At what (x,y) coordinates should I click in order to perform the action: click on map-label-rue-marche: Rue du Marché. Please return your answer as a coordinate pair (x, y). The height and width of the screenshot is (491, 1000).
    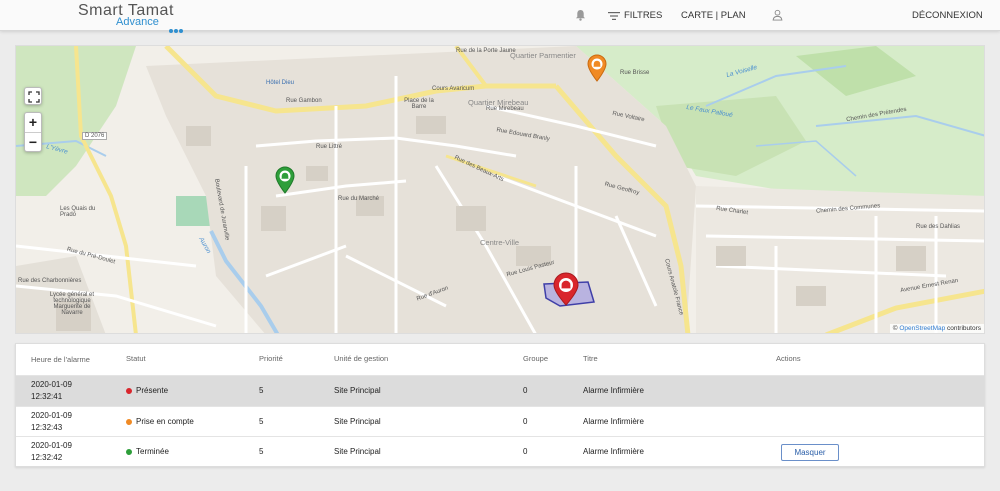
    Looking at the image, I should click on (359, 199).